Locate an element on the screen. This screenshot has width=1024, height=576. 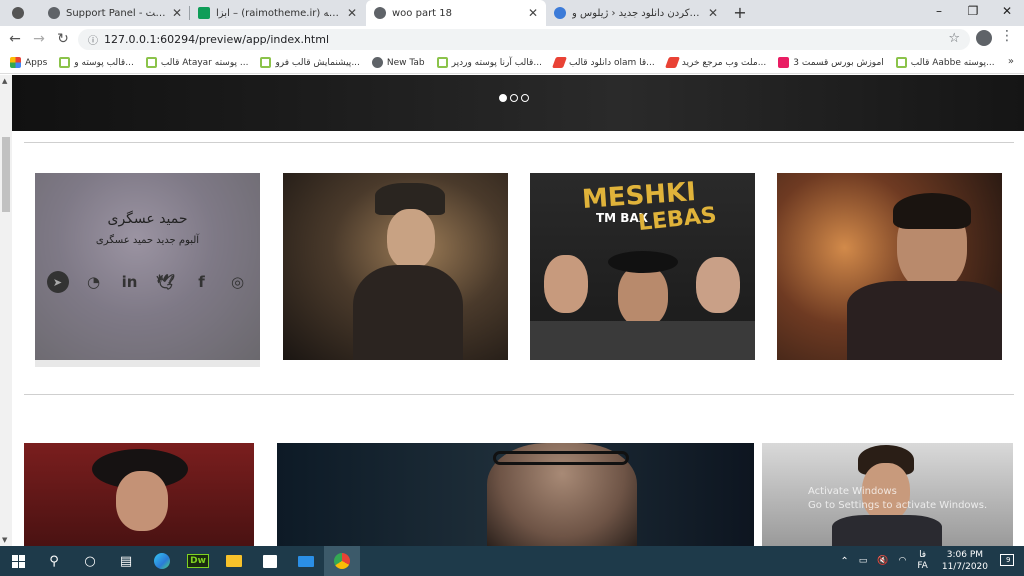
new-tab-button: + is located at coordinates (740, 13).